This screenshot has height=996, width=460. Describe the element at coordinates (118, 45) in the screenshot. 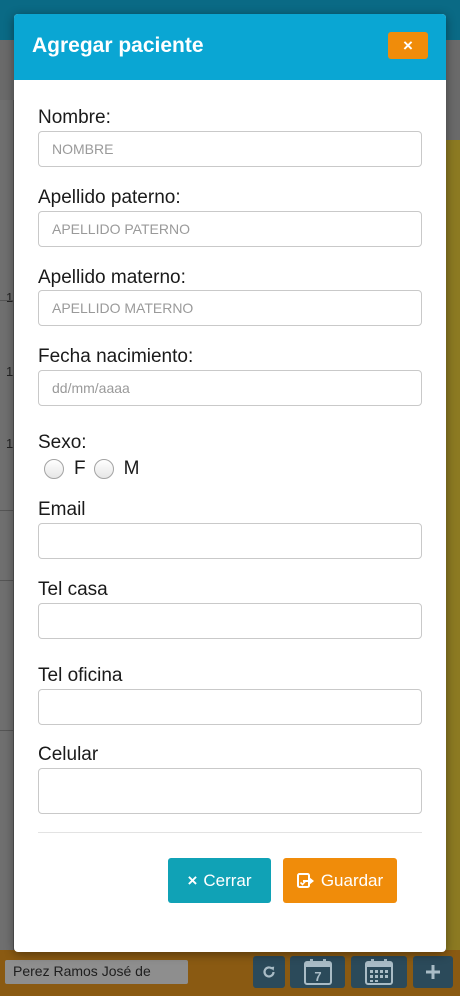

I see `modal-title: Agregar paciente` at that location.